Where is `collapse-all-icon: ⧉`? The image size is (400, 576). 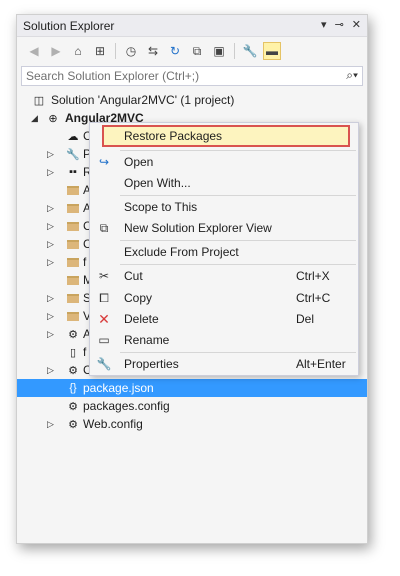 collapse-all-icon: ⧉ is located at coordinates (197, 51).